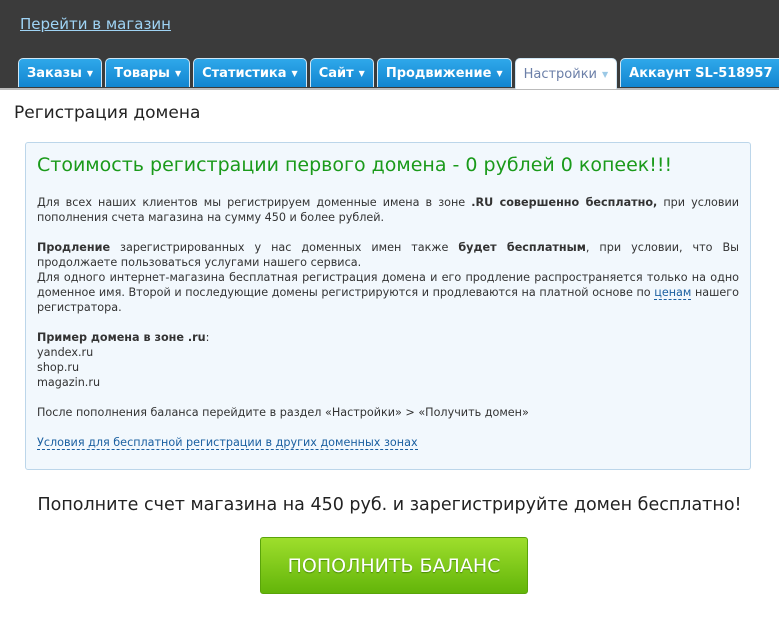 This screenshot has width=779, height=617. I want to click on go-to-store-link: Перейти в магазин, so click(95, 24).